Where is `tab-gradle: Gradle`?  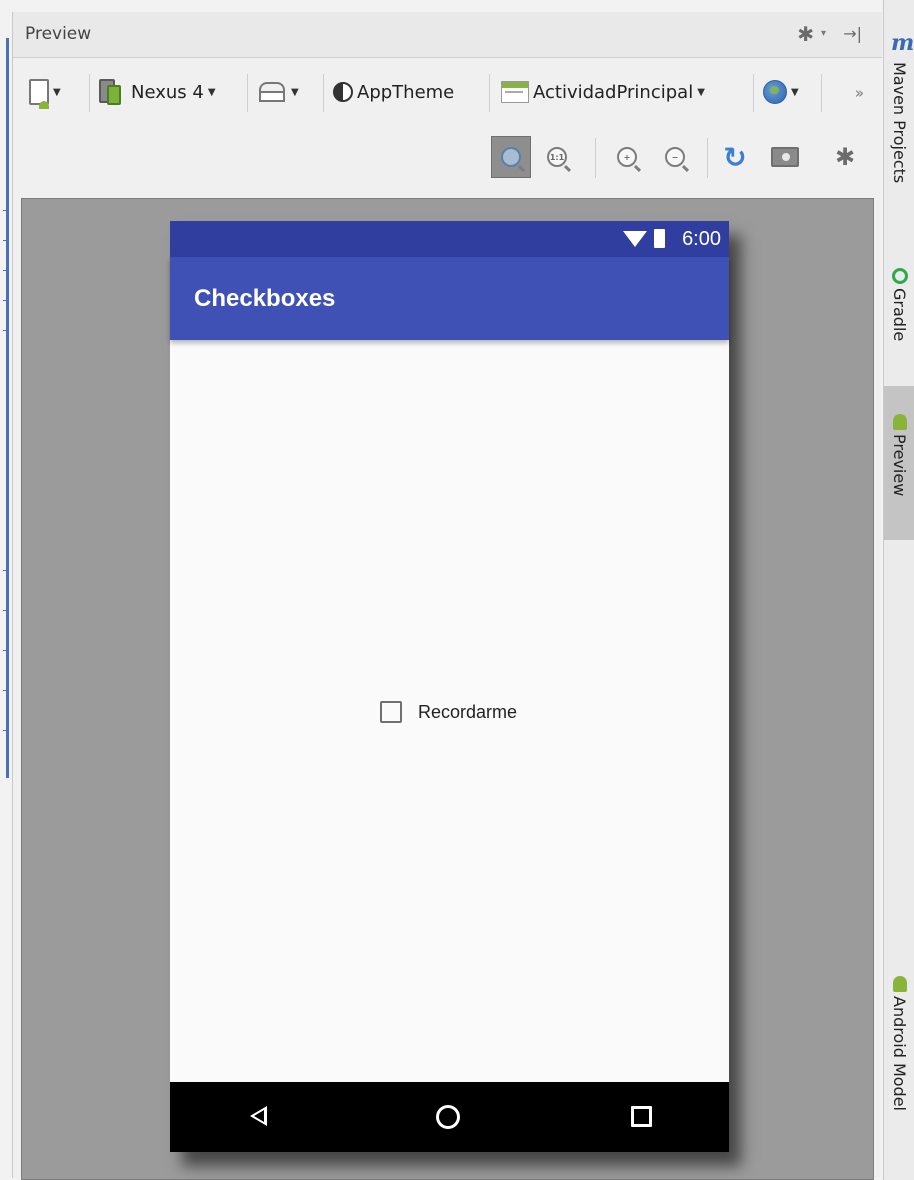
tab-gradle: Gradle is located at coordinates (899, 304).